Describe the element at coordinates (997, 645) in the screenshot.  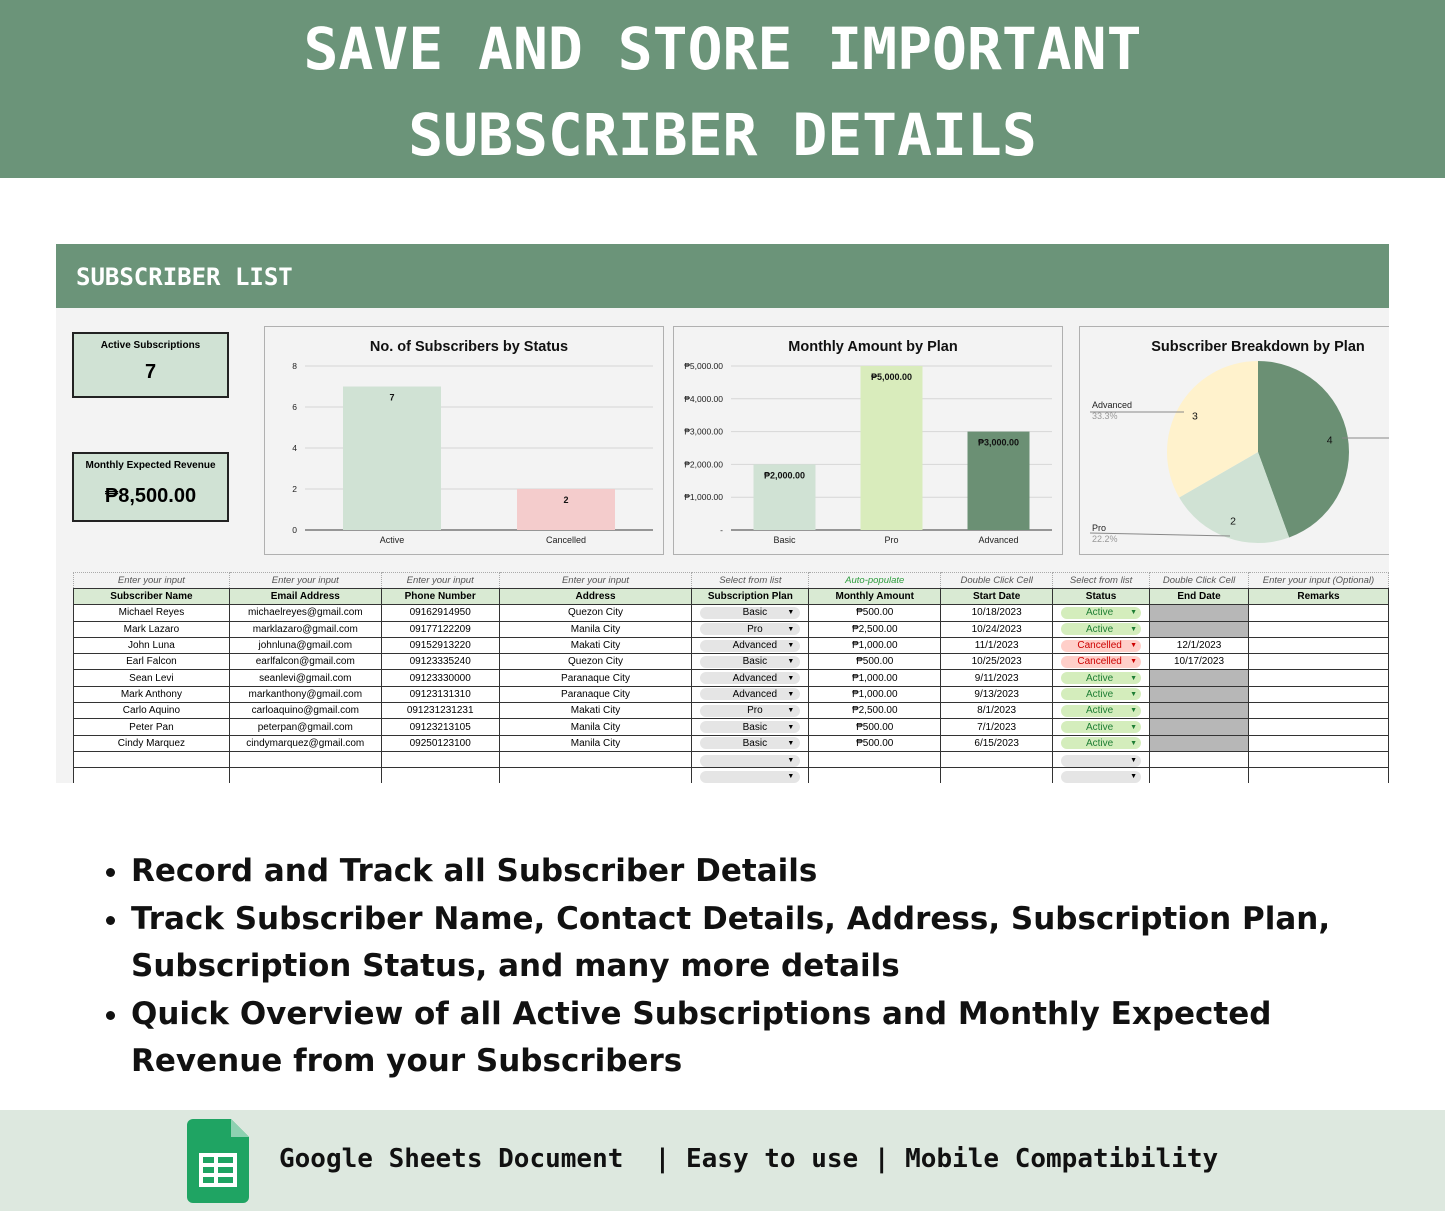
I see `cell-start-date: 11/1/2023` at that location.